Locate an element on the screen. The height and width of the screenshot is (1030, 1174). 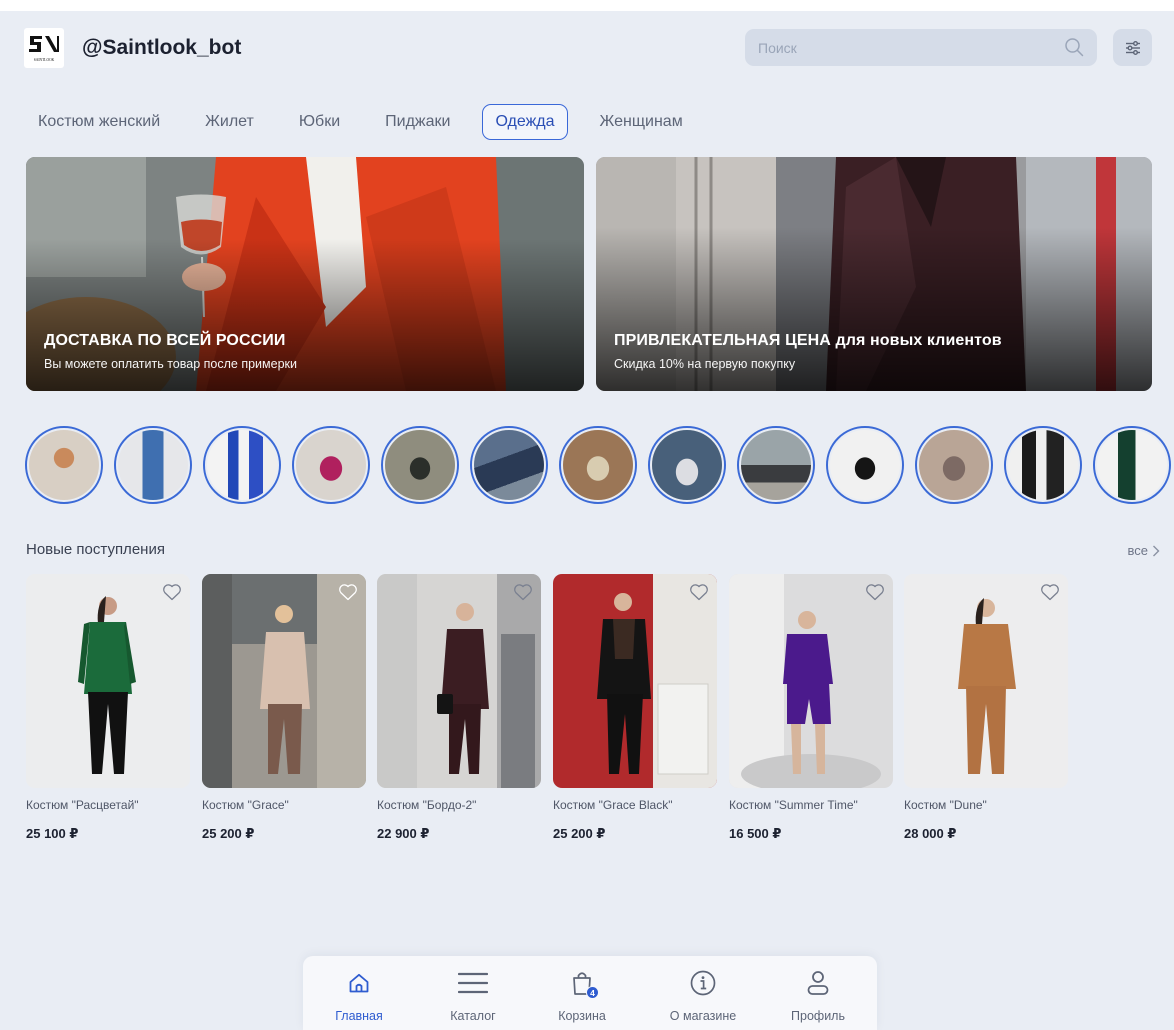
product-price: 16 500 ₽ is located at coordinates (755, 833).